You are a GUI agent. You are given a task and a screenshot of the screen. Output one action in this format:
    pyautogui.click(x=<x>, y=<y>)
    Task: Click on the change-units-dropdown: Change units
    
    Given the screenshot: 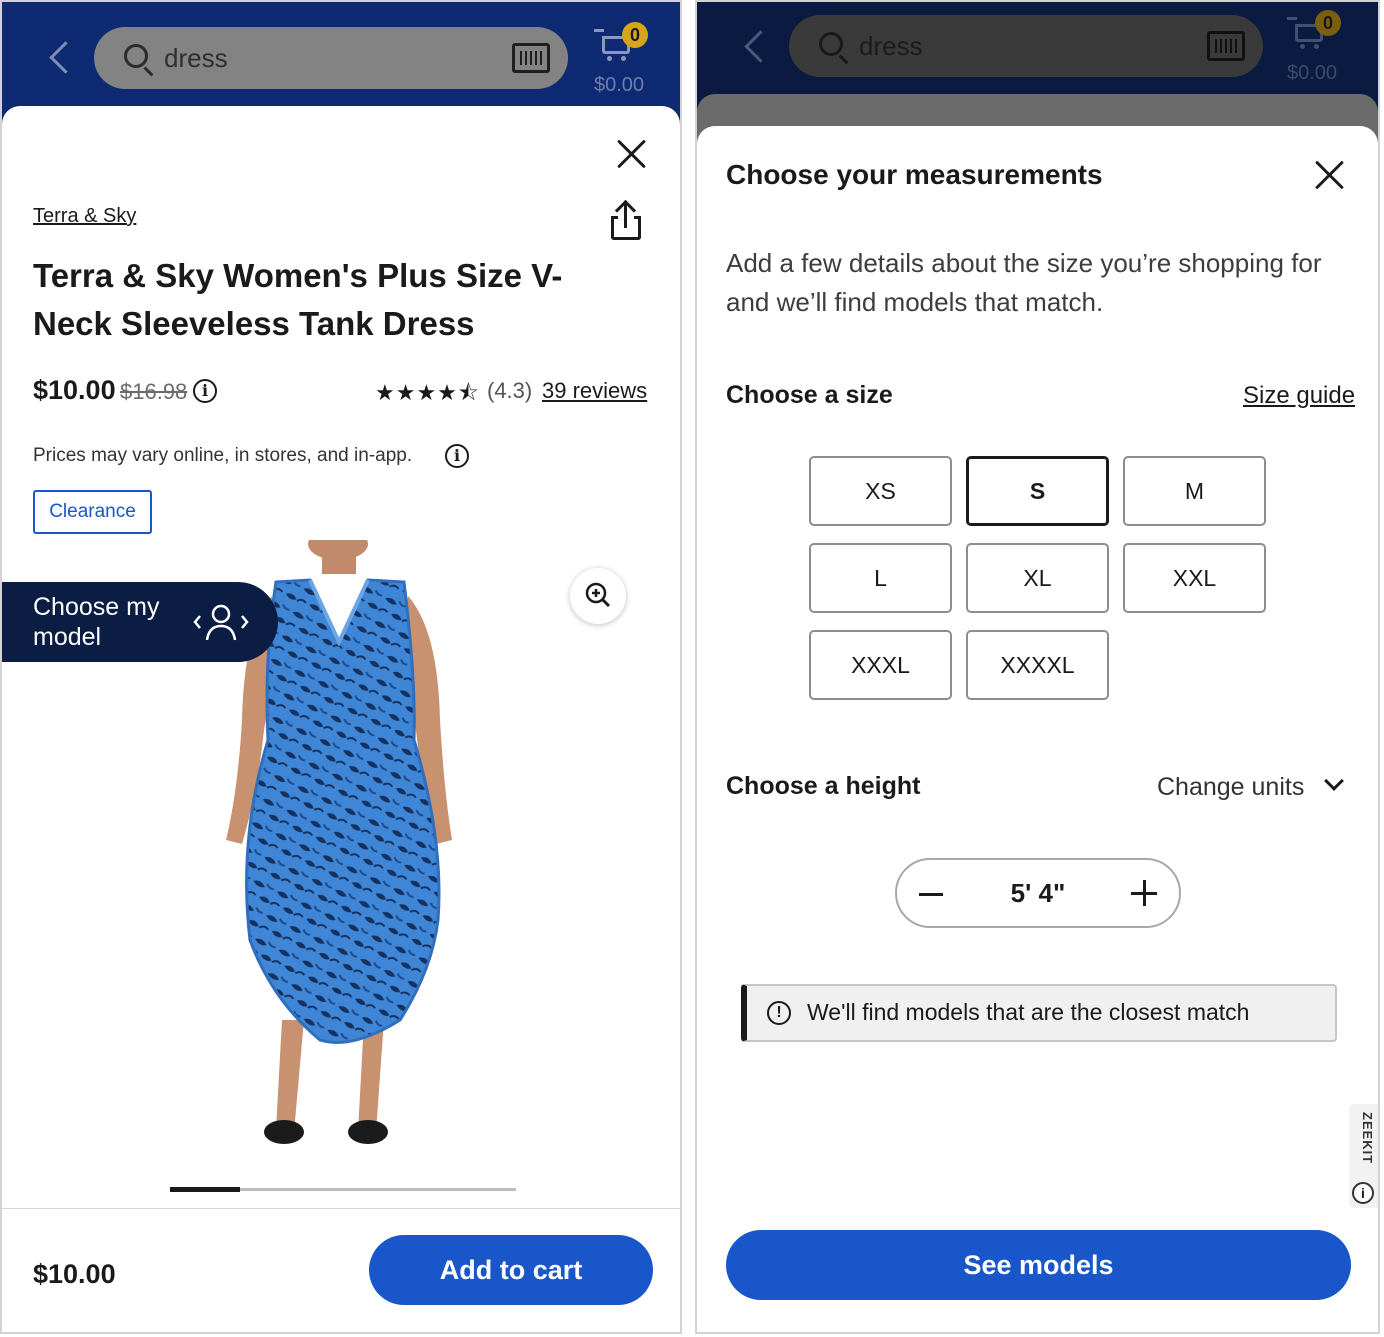 What is the action you would take?
    pyautogui.click(x=1230, y=787)
    